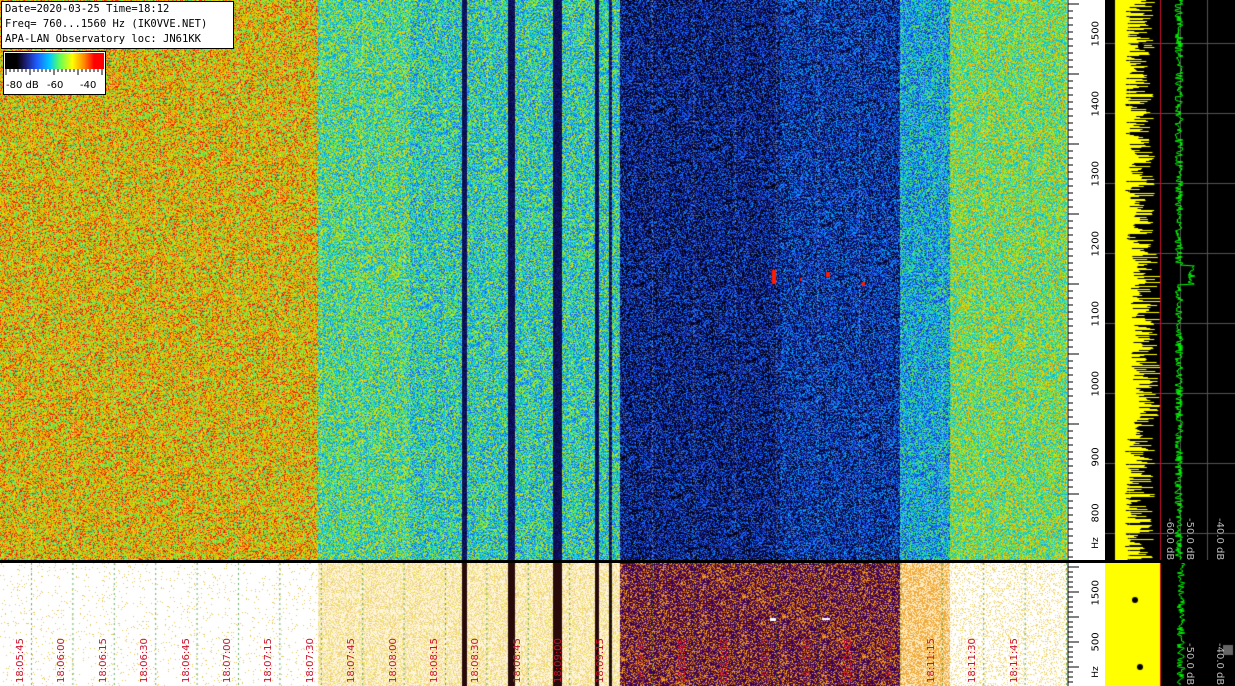 This screenshot has height=686, width=1235. I want to click on colorbar: -80 dB -60 -40, so click(54, 73).